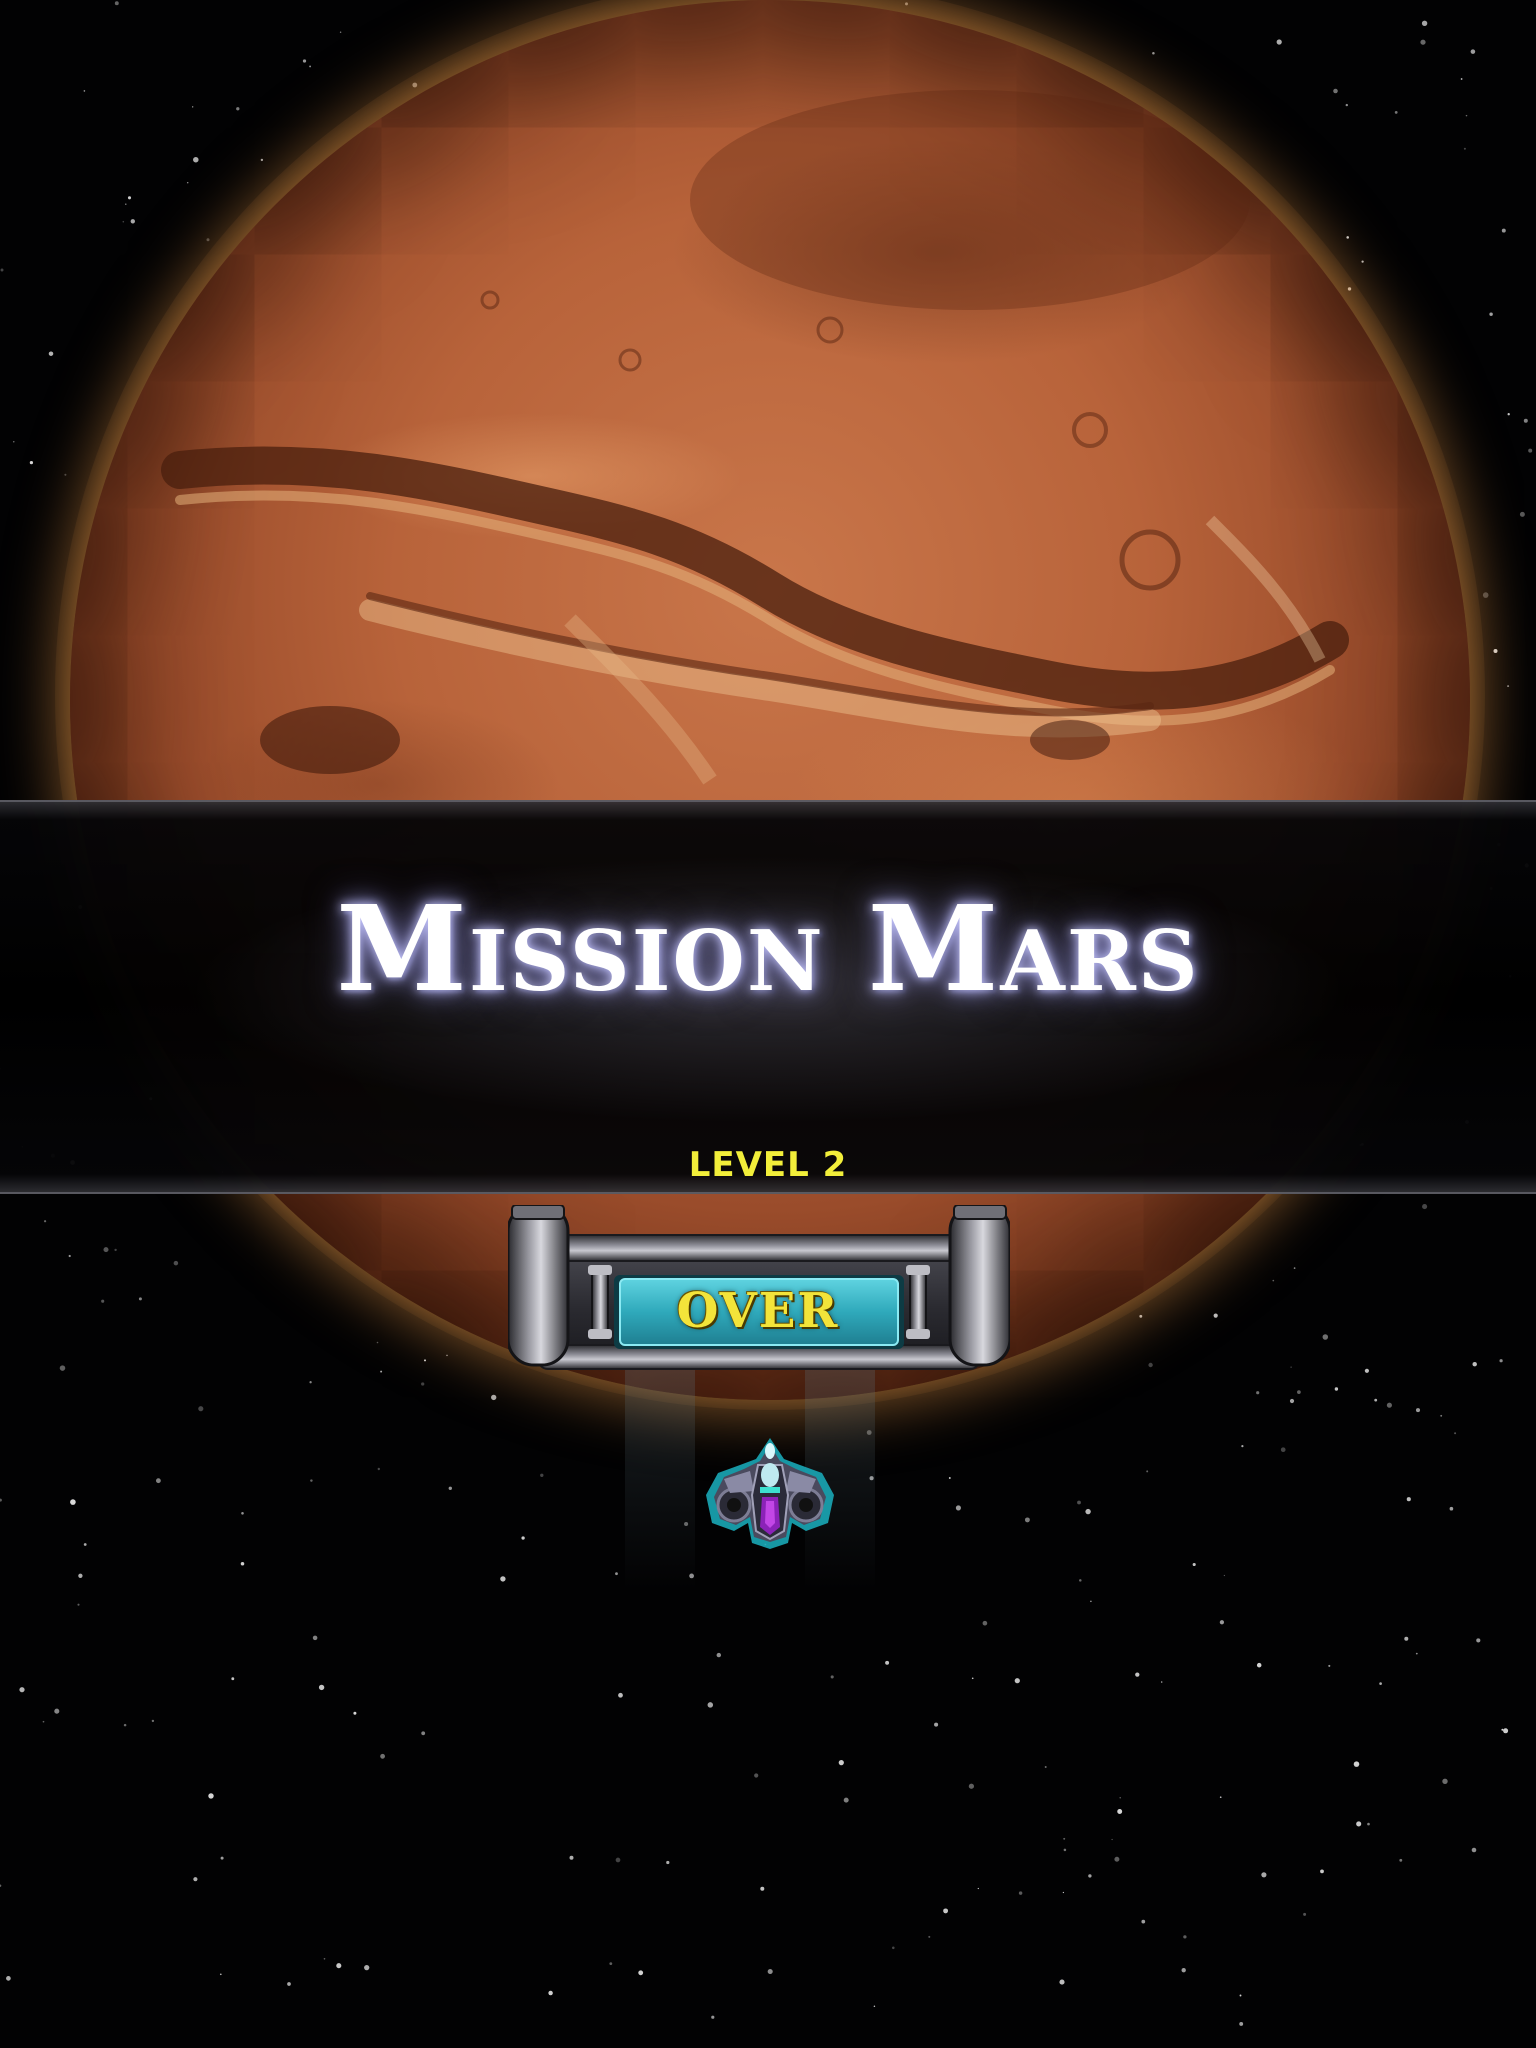 The image size is (1536, 2048). I want to click on game-title: Mission Mars, so click(768, 948).